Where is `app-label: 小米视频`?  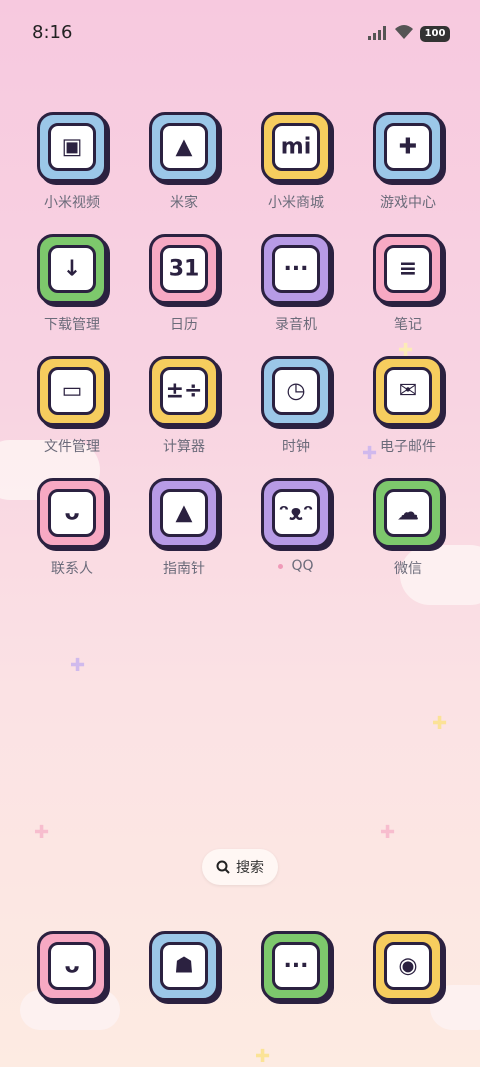
app-label: 小米视频 is located at coordinates (72, 202).